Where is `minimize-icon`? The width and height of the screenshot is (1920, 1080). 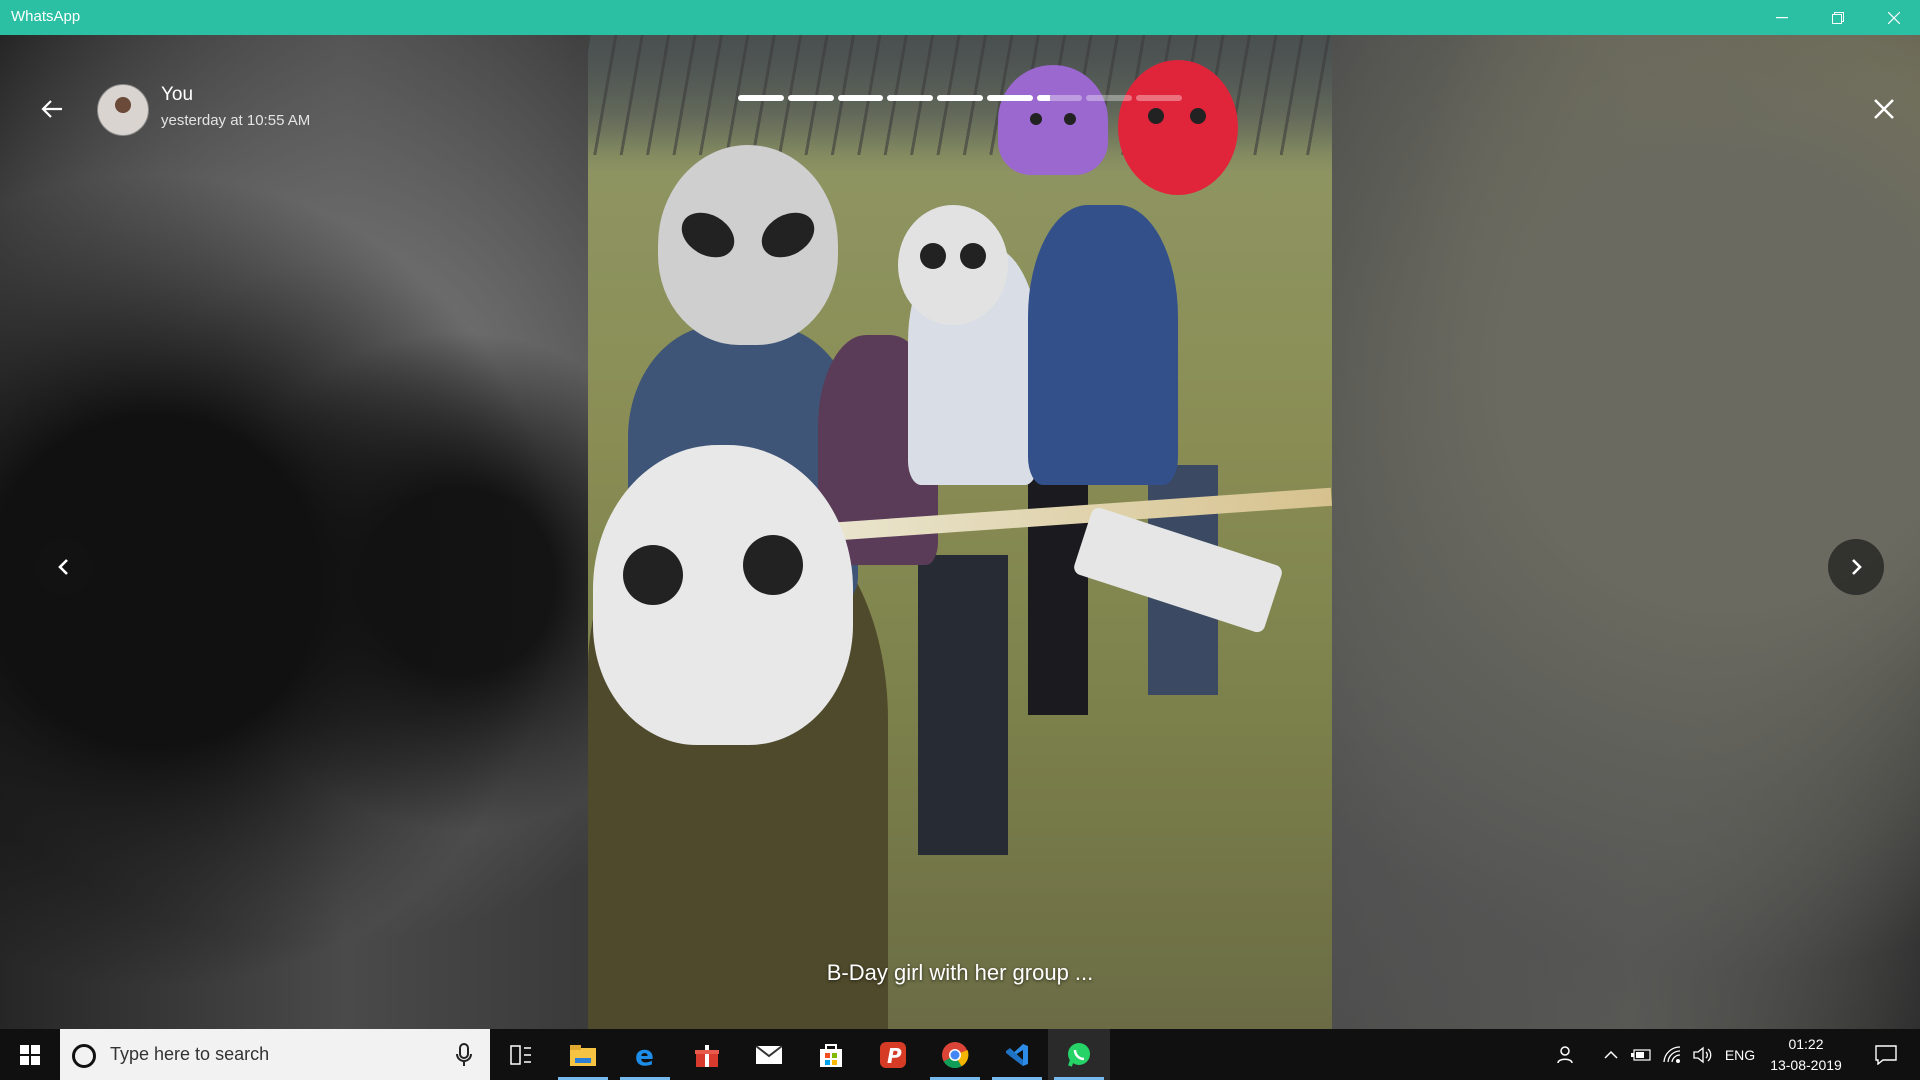
minimize-icon is located at coordinates (1782, 17).